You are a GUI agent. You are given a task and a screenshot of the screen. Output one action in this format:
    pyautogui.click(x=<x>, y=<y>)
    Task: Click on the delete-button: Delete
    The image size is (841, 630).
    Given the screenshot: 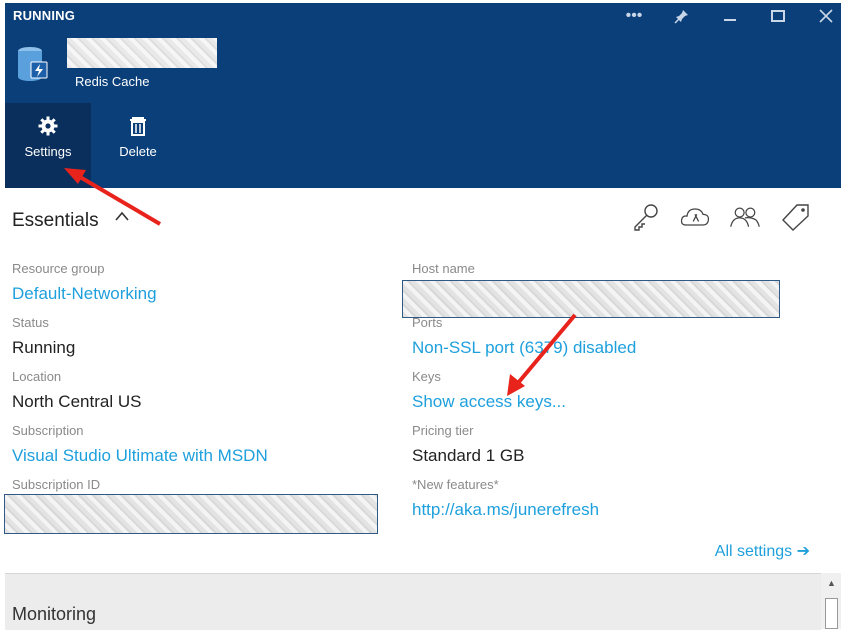 What is the action you would take?
    pyautogui.click(x=138, y=145)
    